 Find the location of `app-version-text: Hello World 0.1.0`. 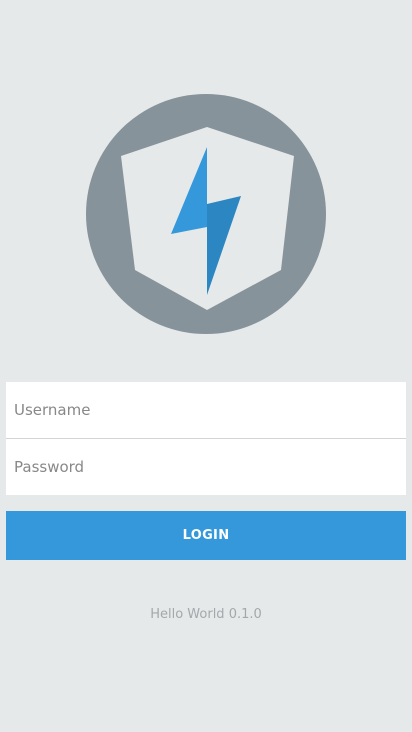

app-version-text: Hello World 0.1.0 is located at coordinates (206, 614).